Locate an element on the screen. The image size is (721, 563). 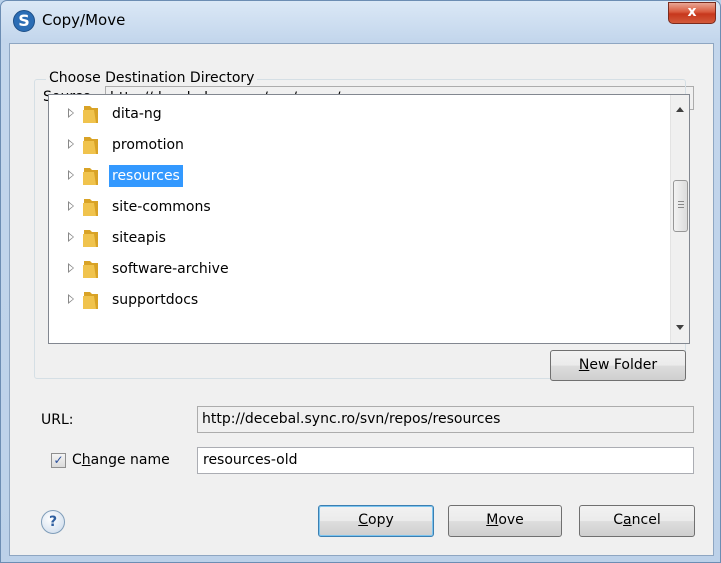
cancel-button: Cancel is located at coordinates (637, 521).